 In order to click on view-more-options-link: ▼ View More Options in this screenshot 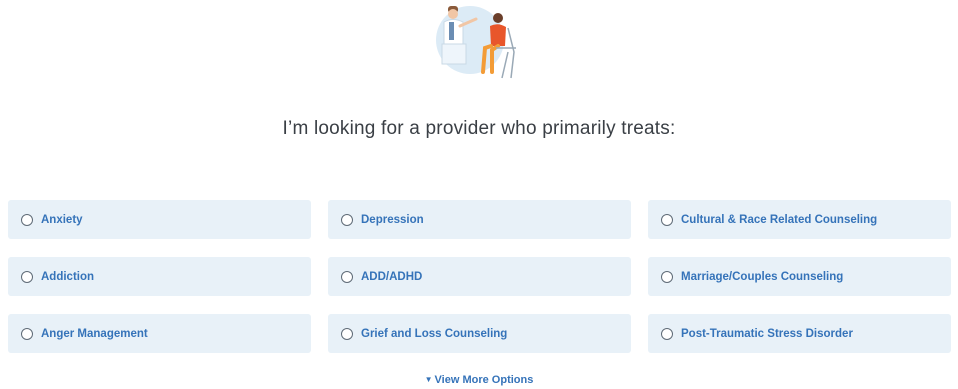, I will do `click(479, 380)`.